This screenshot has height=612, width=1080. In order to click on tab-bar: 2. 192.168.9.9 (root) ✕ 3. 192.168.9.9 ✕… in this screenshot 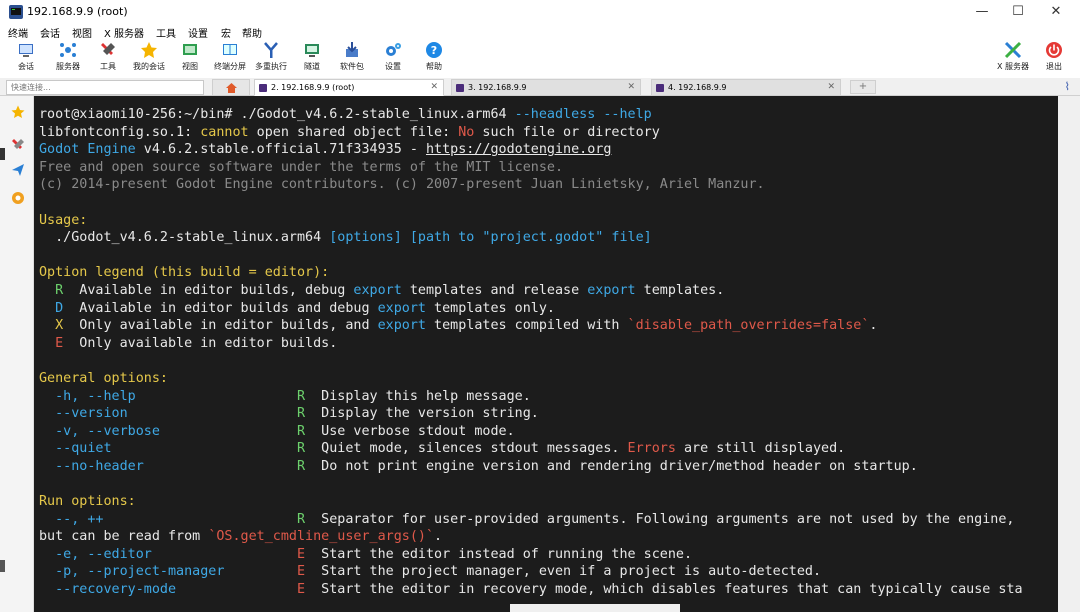, I will do `click(540, 87)`.